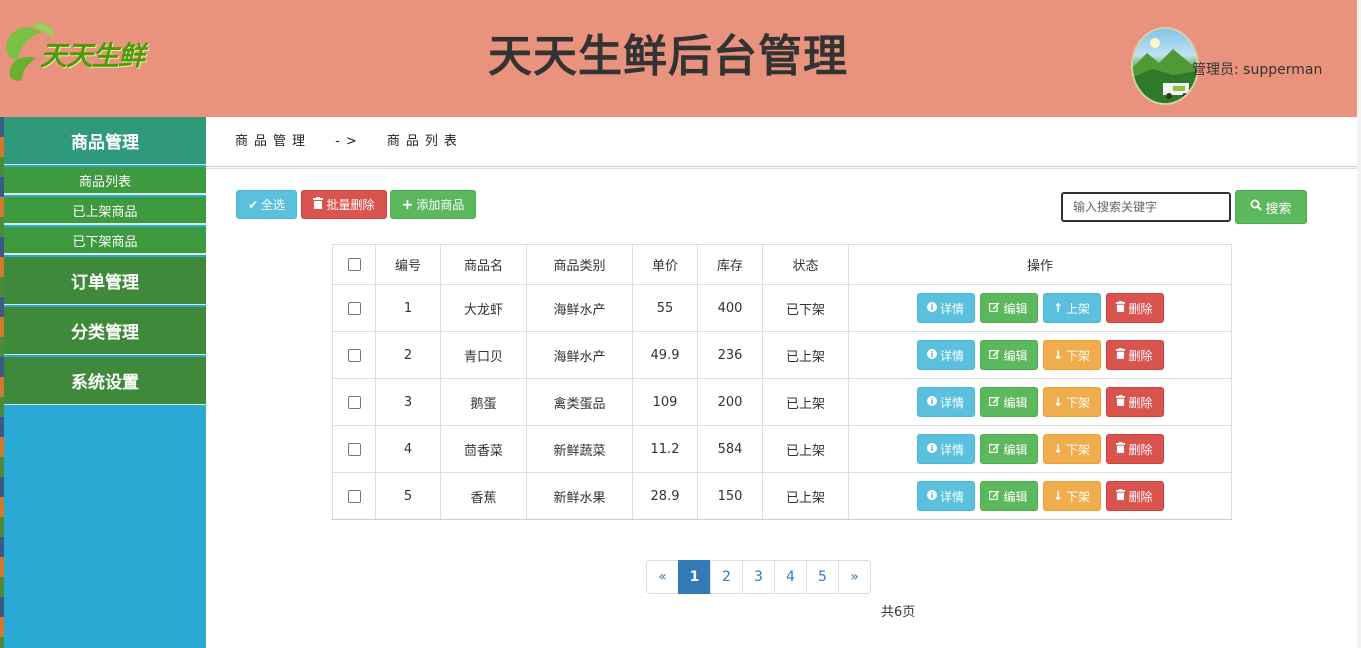 The width and height of the screenshot is (1361, 648). Describe the element at coordinates (1146, 207) in the screenshot. I see `search-input` at that location.